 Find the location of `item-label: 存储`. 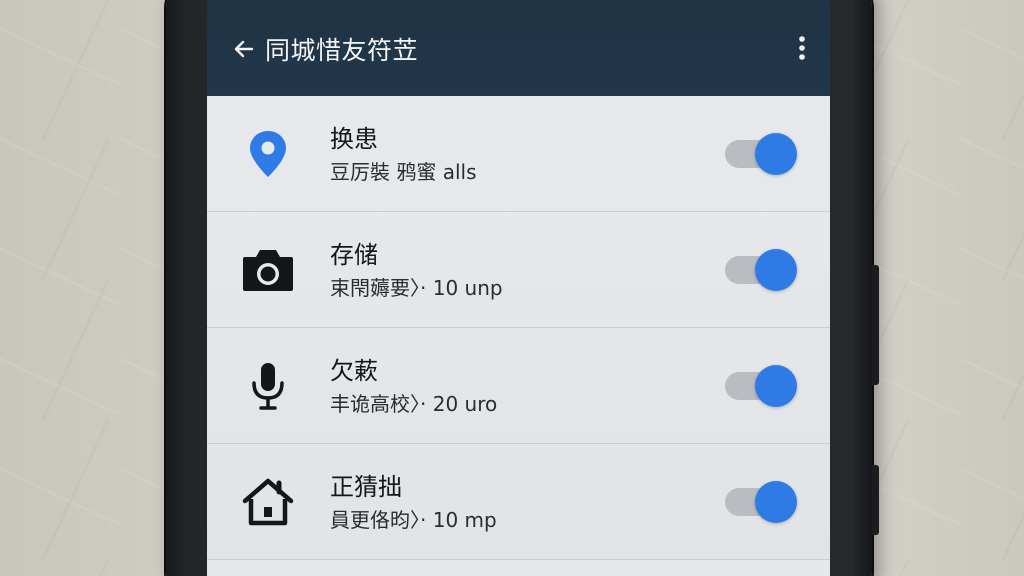

item-label: 存储 is located at coordinates (354, 255).